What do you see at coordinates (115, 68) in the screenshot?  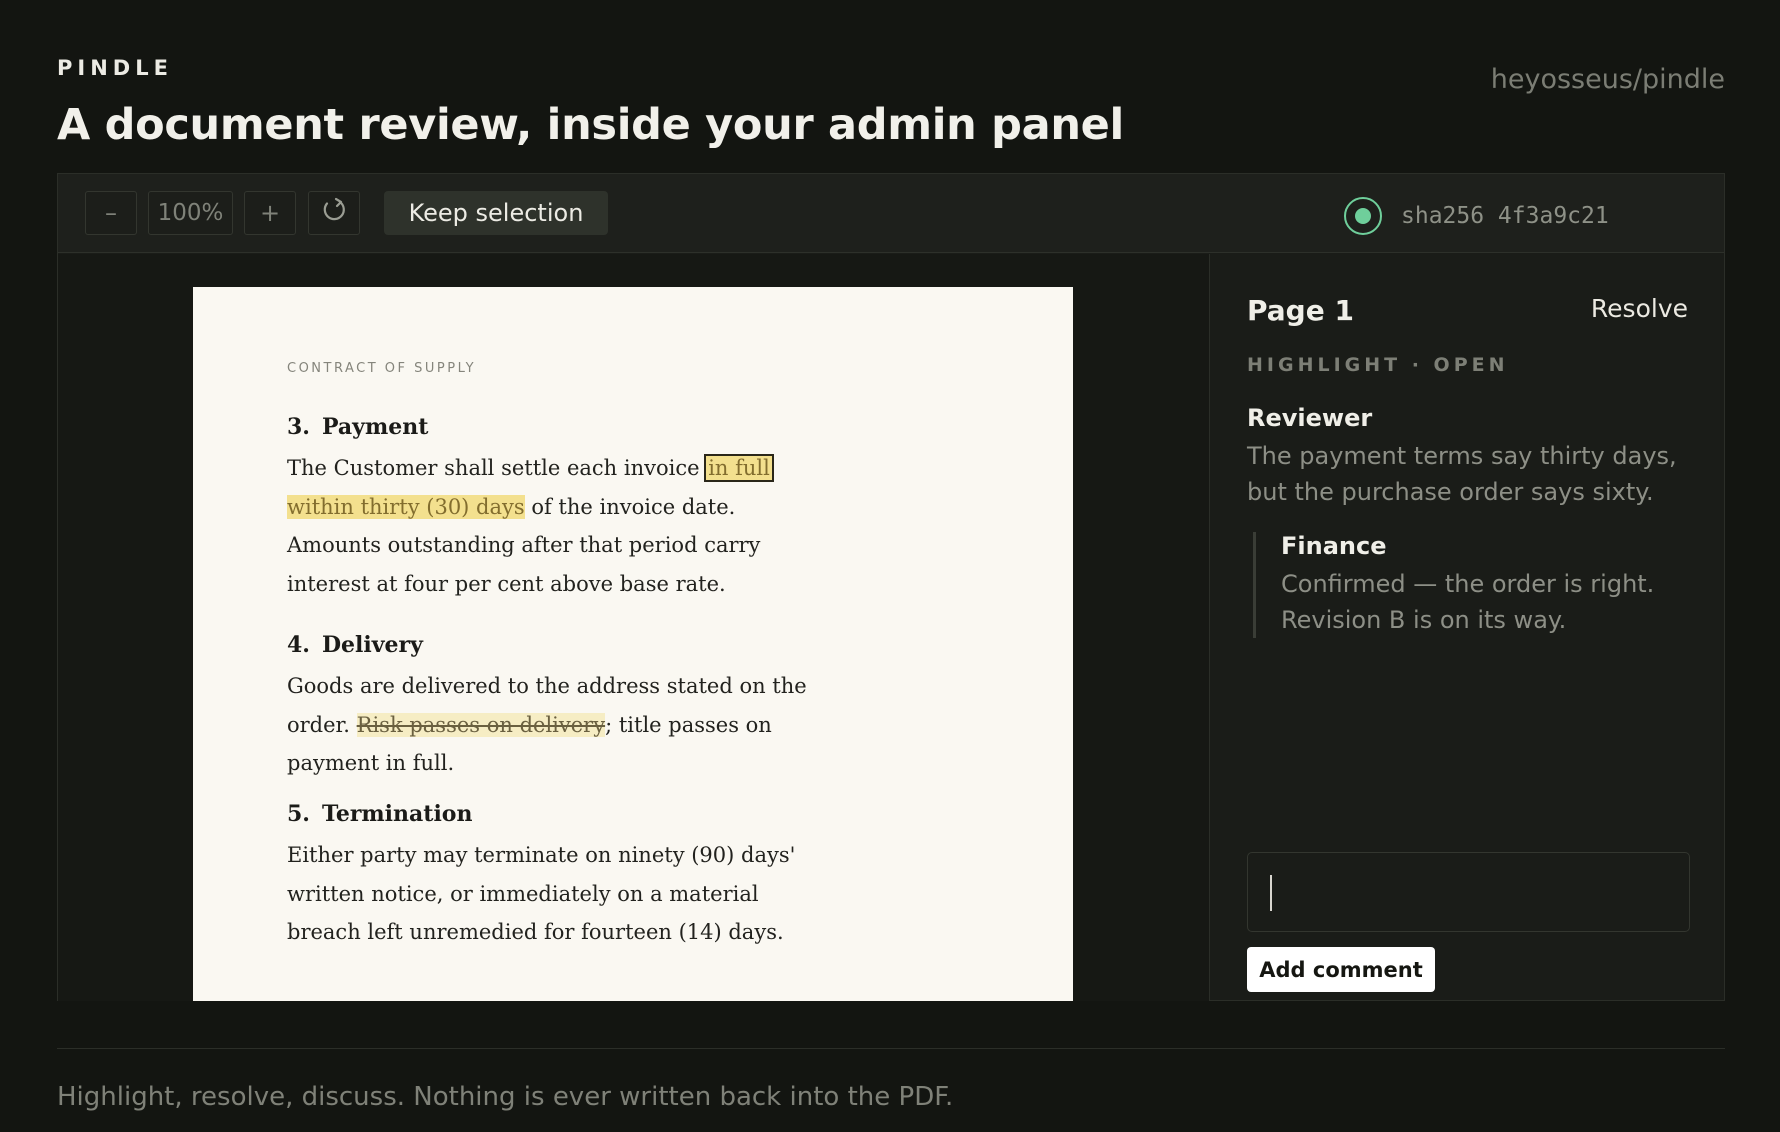 I see `brand-wordmark: PINDLE` at bounding box center [115, 68].